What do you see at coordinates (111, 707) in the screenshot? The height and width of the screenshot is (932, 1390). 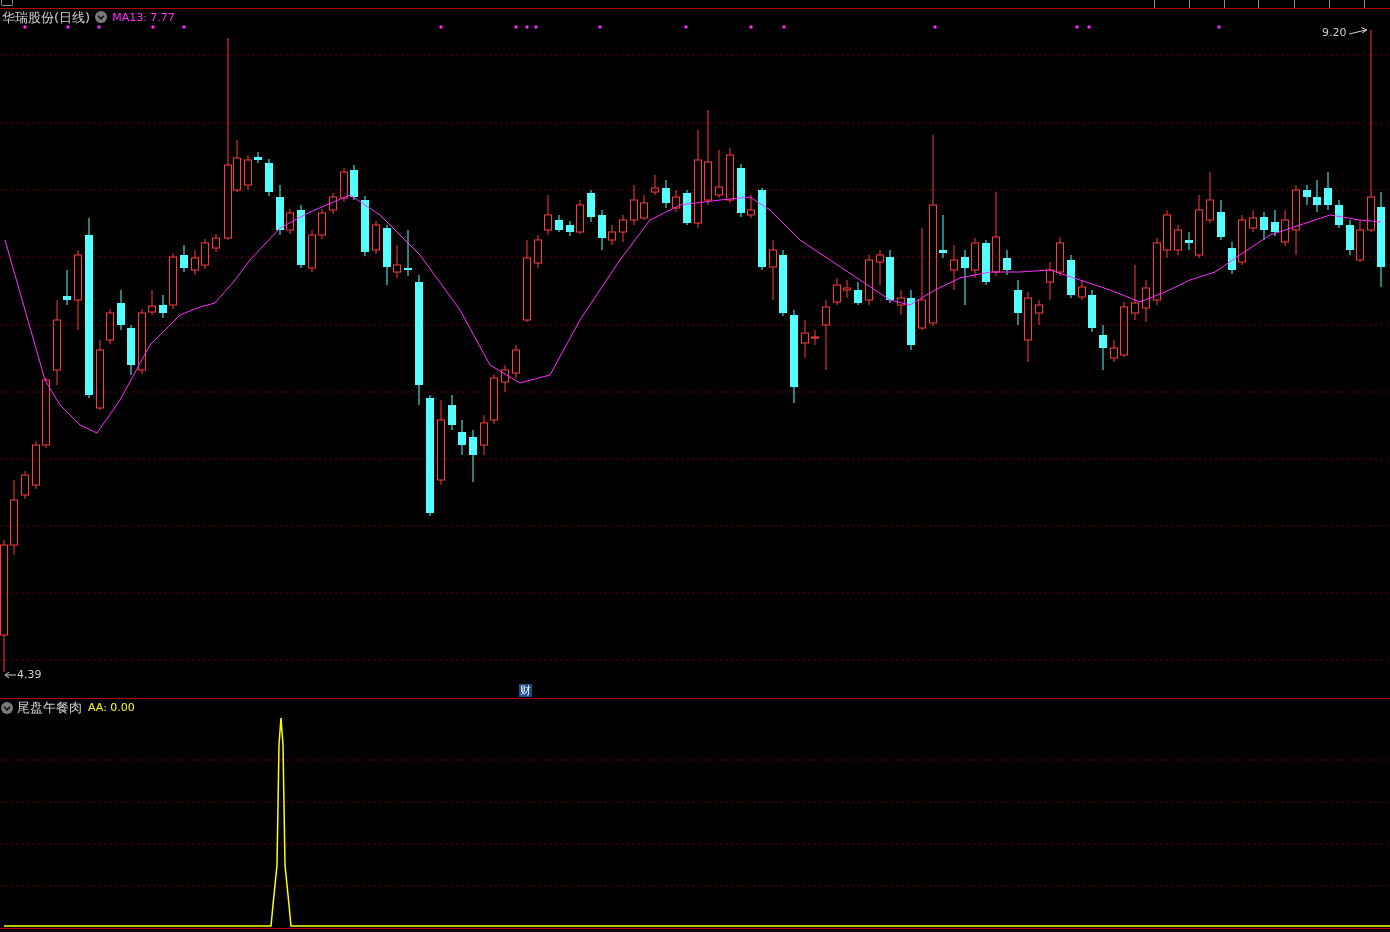 I see `aa-indicator-label: AA: 0.00` at bounding box center [111, 707].